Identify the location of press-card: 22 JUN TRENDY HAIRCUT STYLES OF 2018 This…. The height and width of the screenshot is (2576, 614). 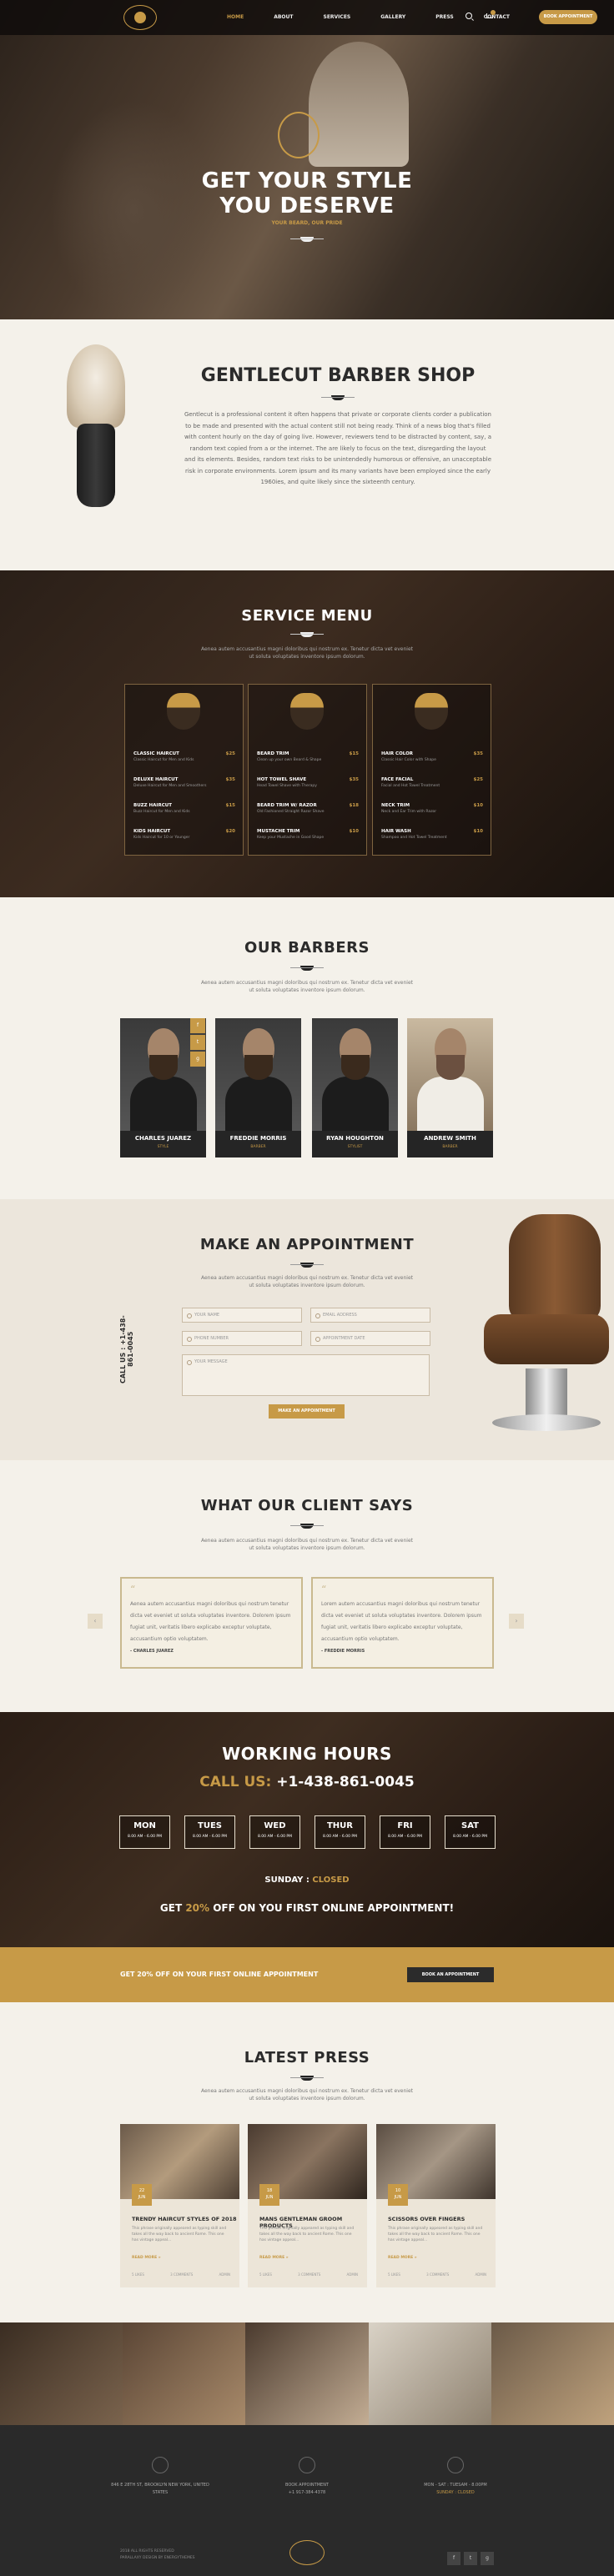
(180, 2205).